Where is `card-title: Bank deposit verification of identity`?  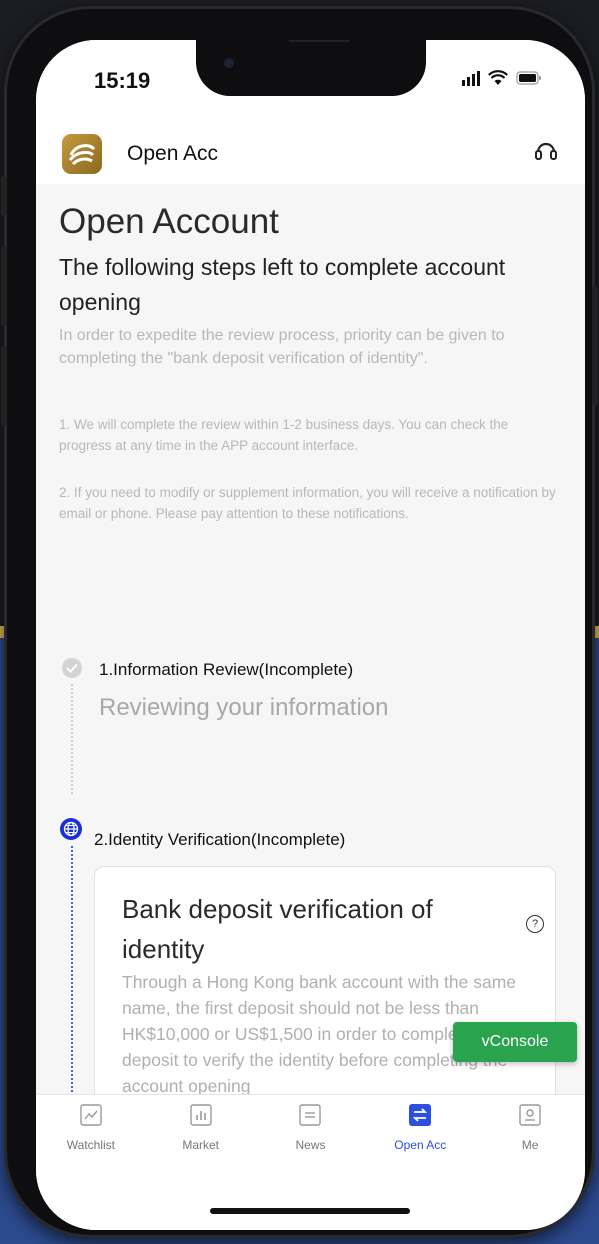
card-title: Bank deposit verification of identity is located at coordinates (277, 929).